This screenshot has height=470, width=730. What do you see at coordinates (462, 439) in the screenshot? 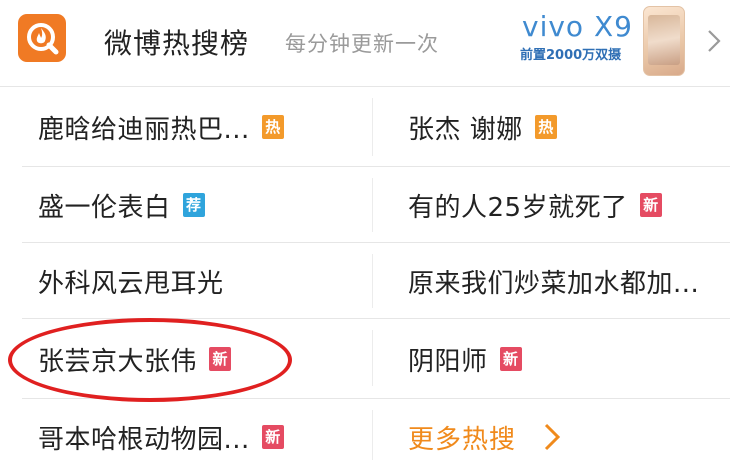
I see `more-hot-search-label: 更多热搜` at bounding box center [462, 439].